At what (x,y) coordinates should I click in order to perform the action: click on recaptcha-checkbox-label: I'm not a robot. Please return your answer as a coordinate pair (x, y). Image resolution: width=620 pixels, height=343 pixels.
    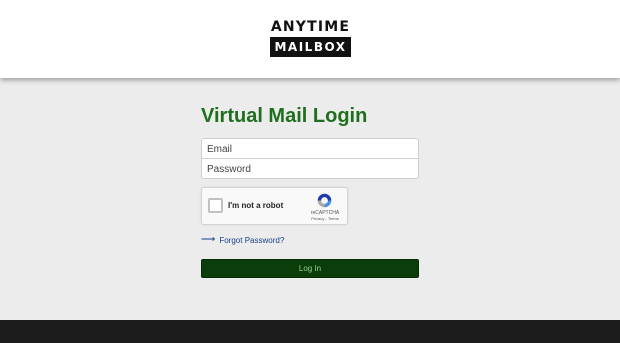
    Looking at the image, I should click on (256, 205).